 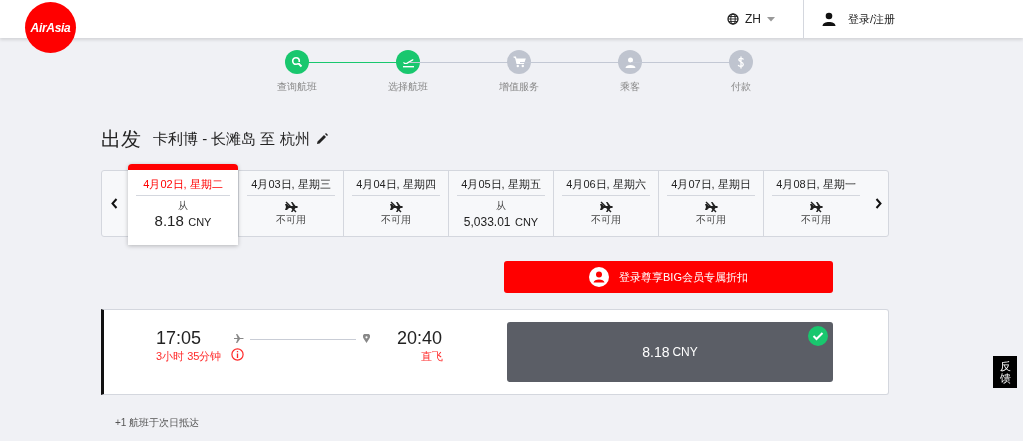 What do you see at coordinates (183, 204) in the screenshot?
I see `date-tab: 4月02日, 星期二 从 8.18 CNY` at bounding box center [183, 204].